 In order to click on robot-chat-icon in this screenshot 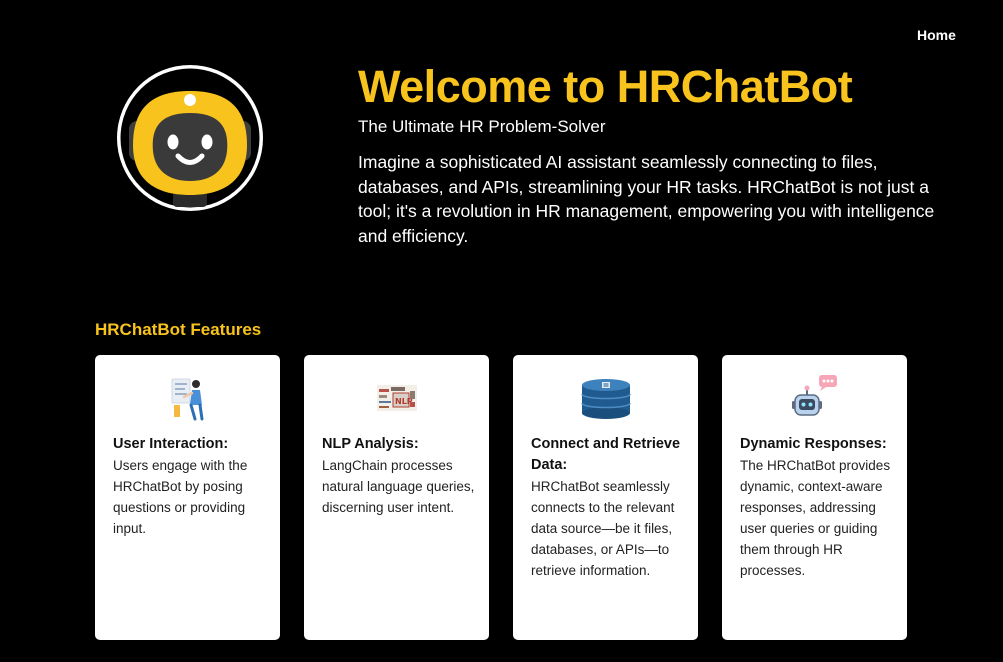, I will do `click(814, 395)`.